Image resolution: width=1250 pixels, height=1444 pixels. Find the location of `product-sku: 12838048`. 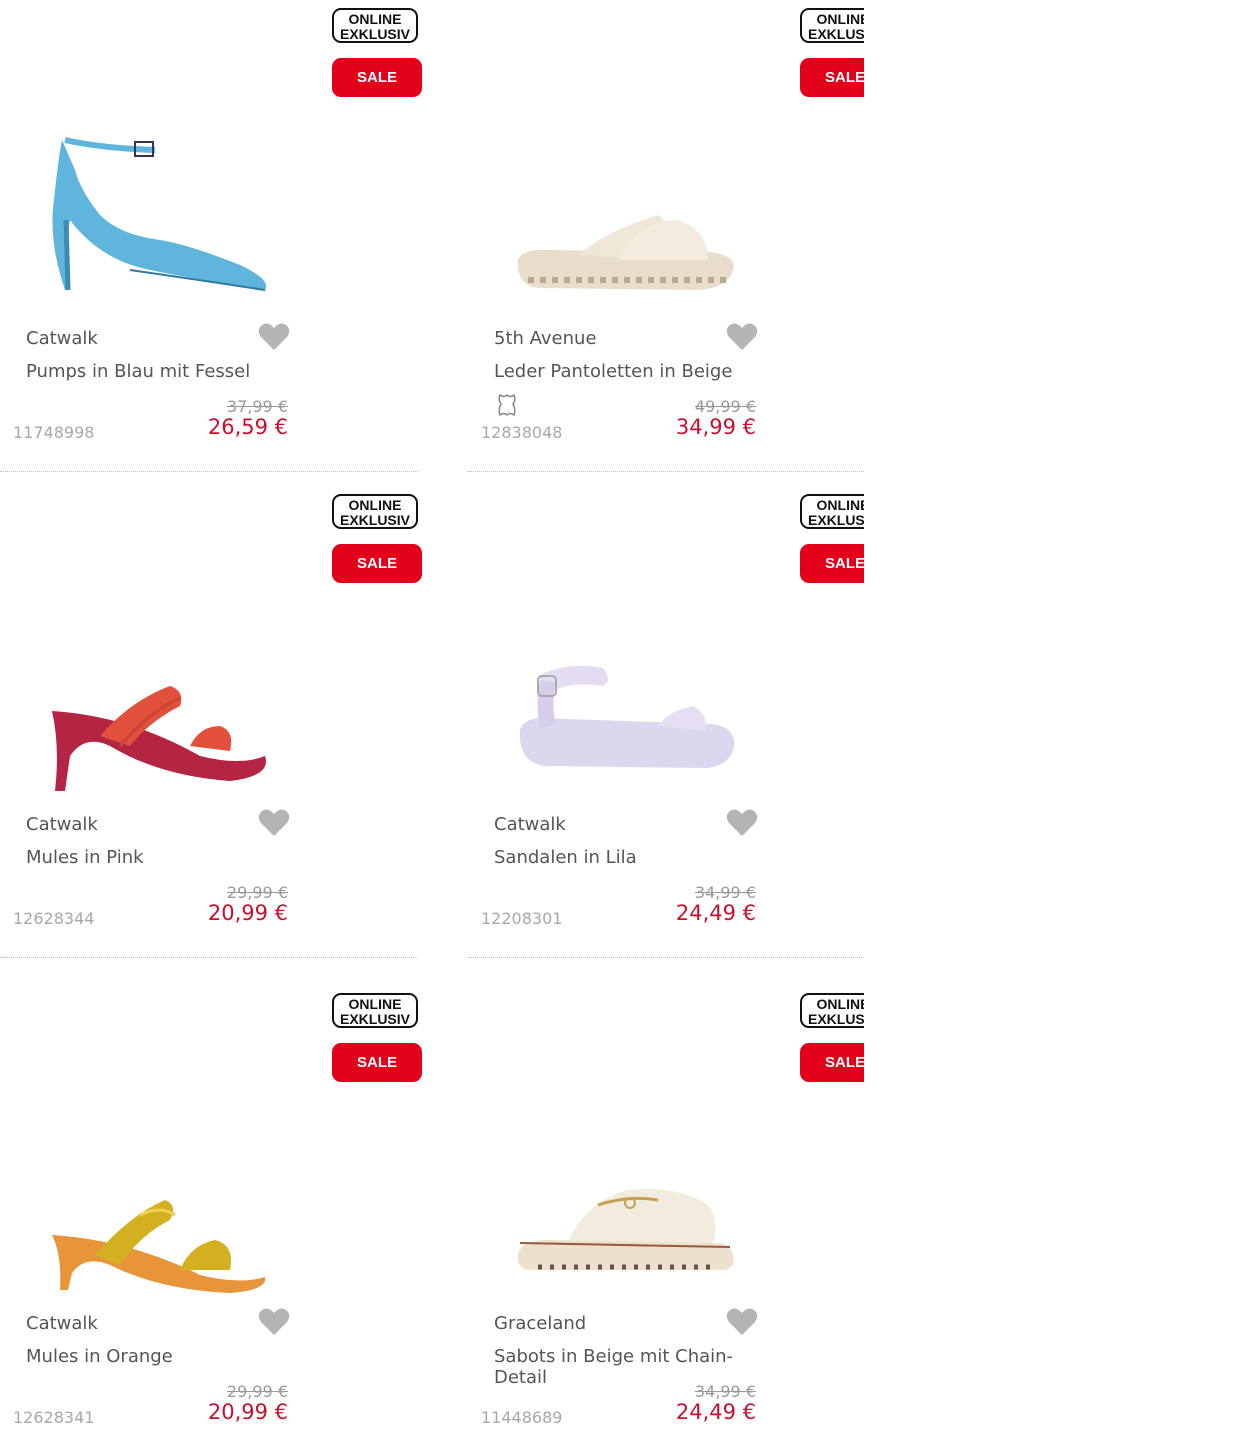

product-sku: 12838048 is located at coordinates (522, 432).